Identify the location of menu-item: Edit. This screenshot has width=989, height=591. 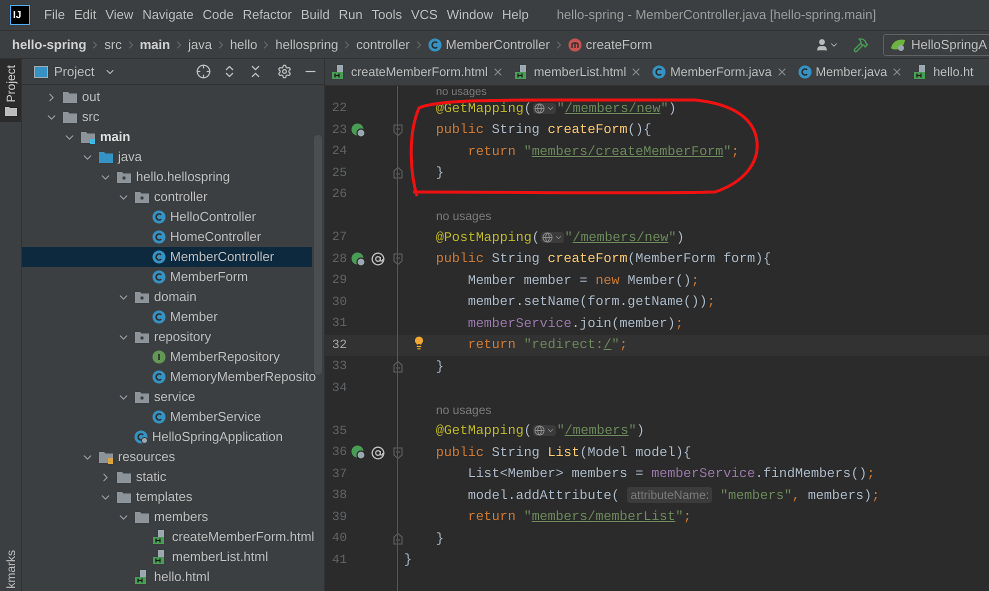
(85, 15).